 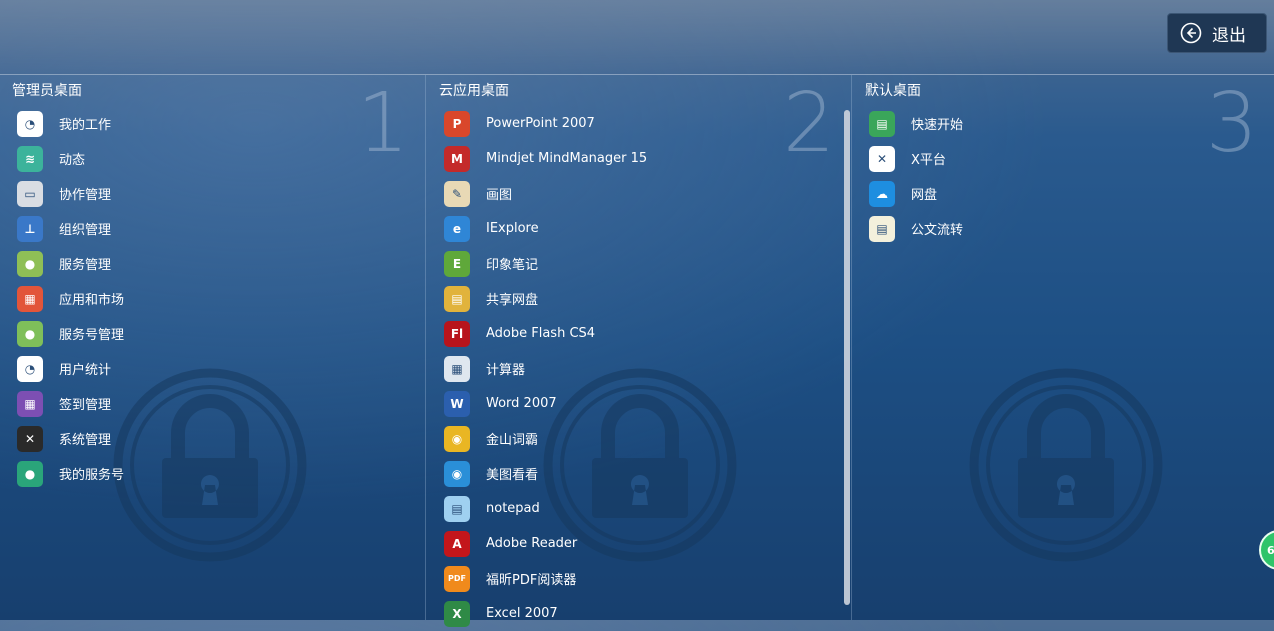 What do you see at coordinates (499, 195) in the screenshot?
I see `app-item-label: 画图` at bounding box center [499, 195].